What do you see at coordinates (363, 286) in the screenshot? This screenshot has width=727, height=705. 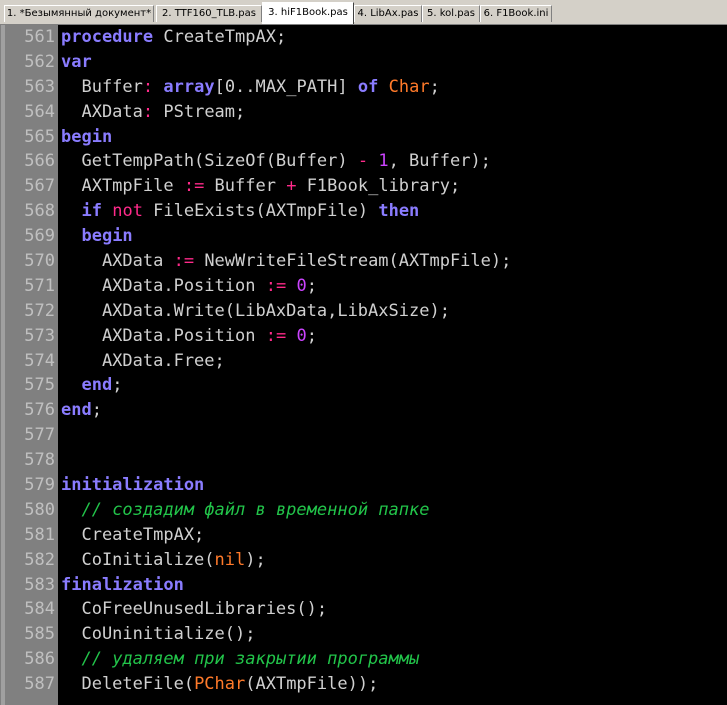 I see `code-line: 571 AXData.Position := 0;` at bounding box center [363, 286].